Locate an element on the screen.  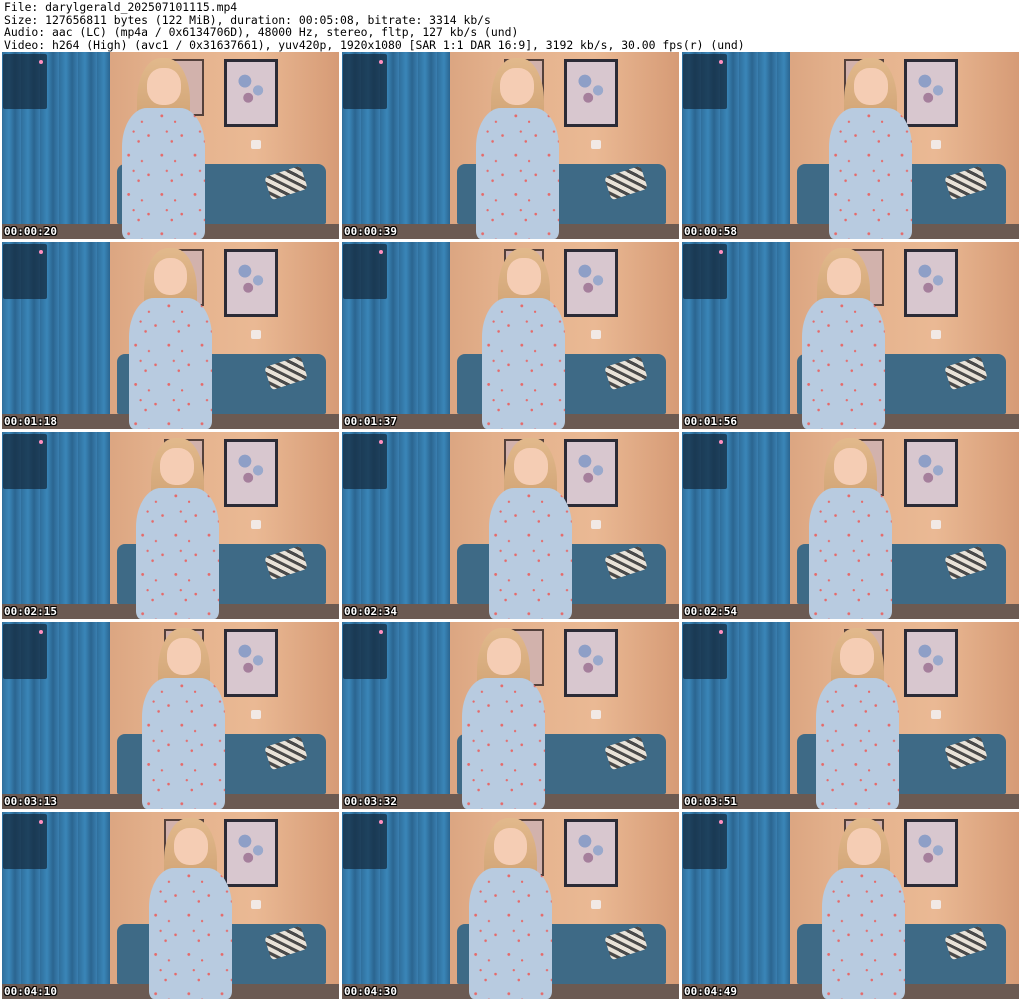
video-thumbnail: 00:03:32 is located at coordinates (510, 715).